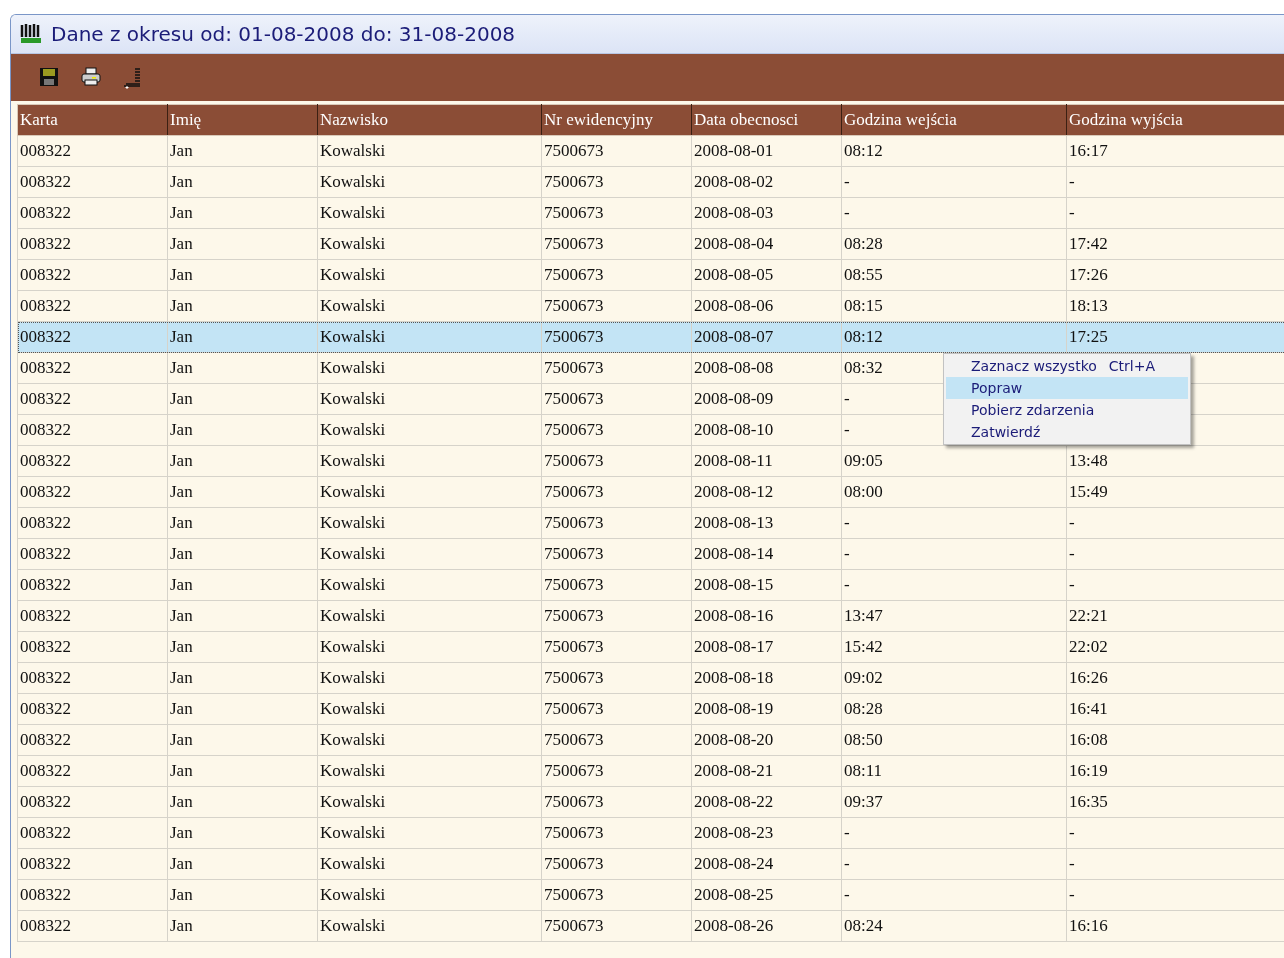  I want to click on table-row: 008322 Jan Kowalski 7500673 2008-08-07 08:12 17:25, so click(650, 337).